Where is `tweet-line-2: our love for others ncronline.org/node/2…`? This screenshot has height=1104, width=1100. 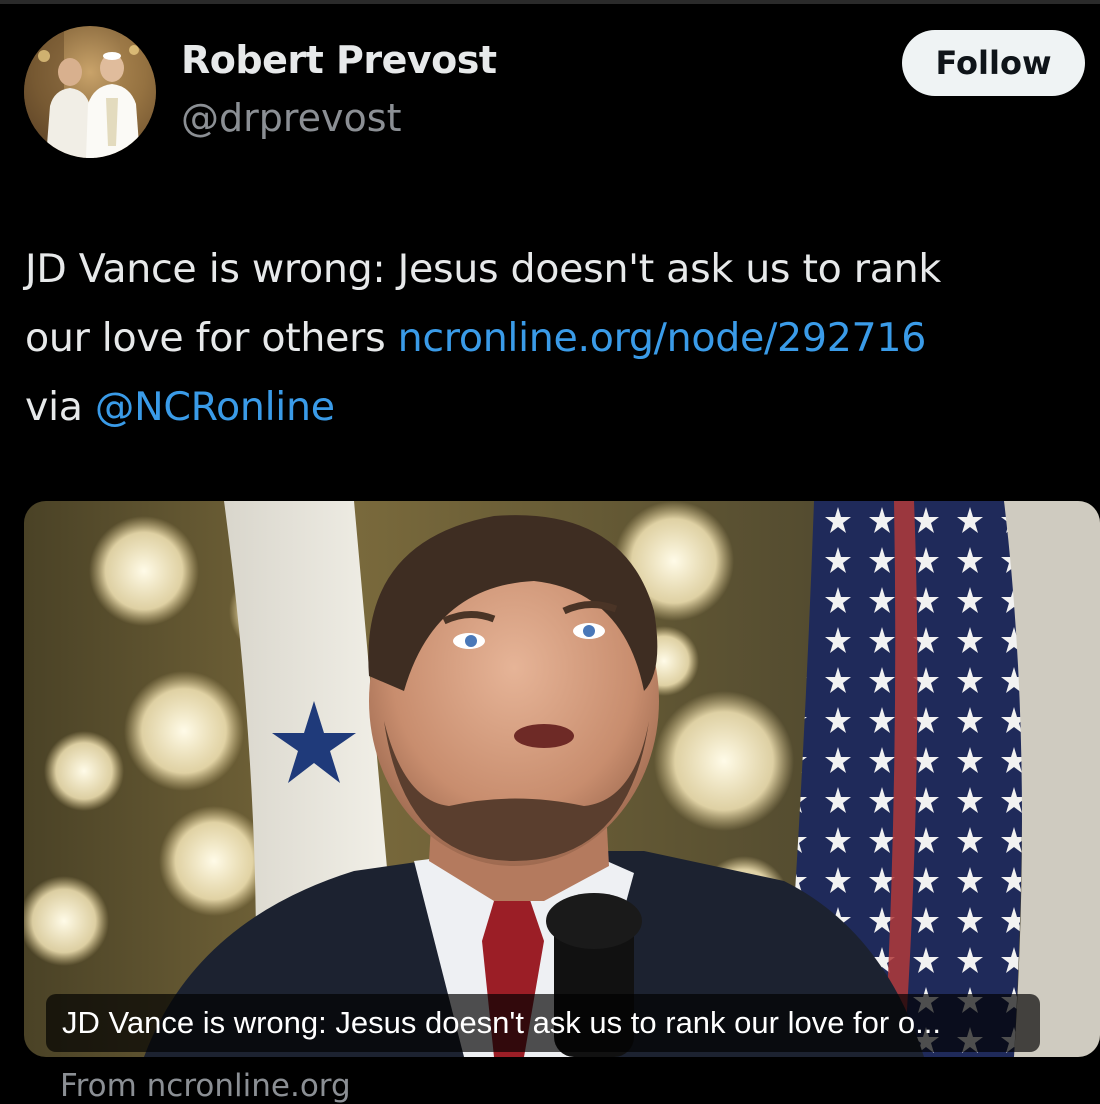 tweet-line-2: our love for others ncronline.org/node/2… is located at coordinates (562, 338).